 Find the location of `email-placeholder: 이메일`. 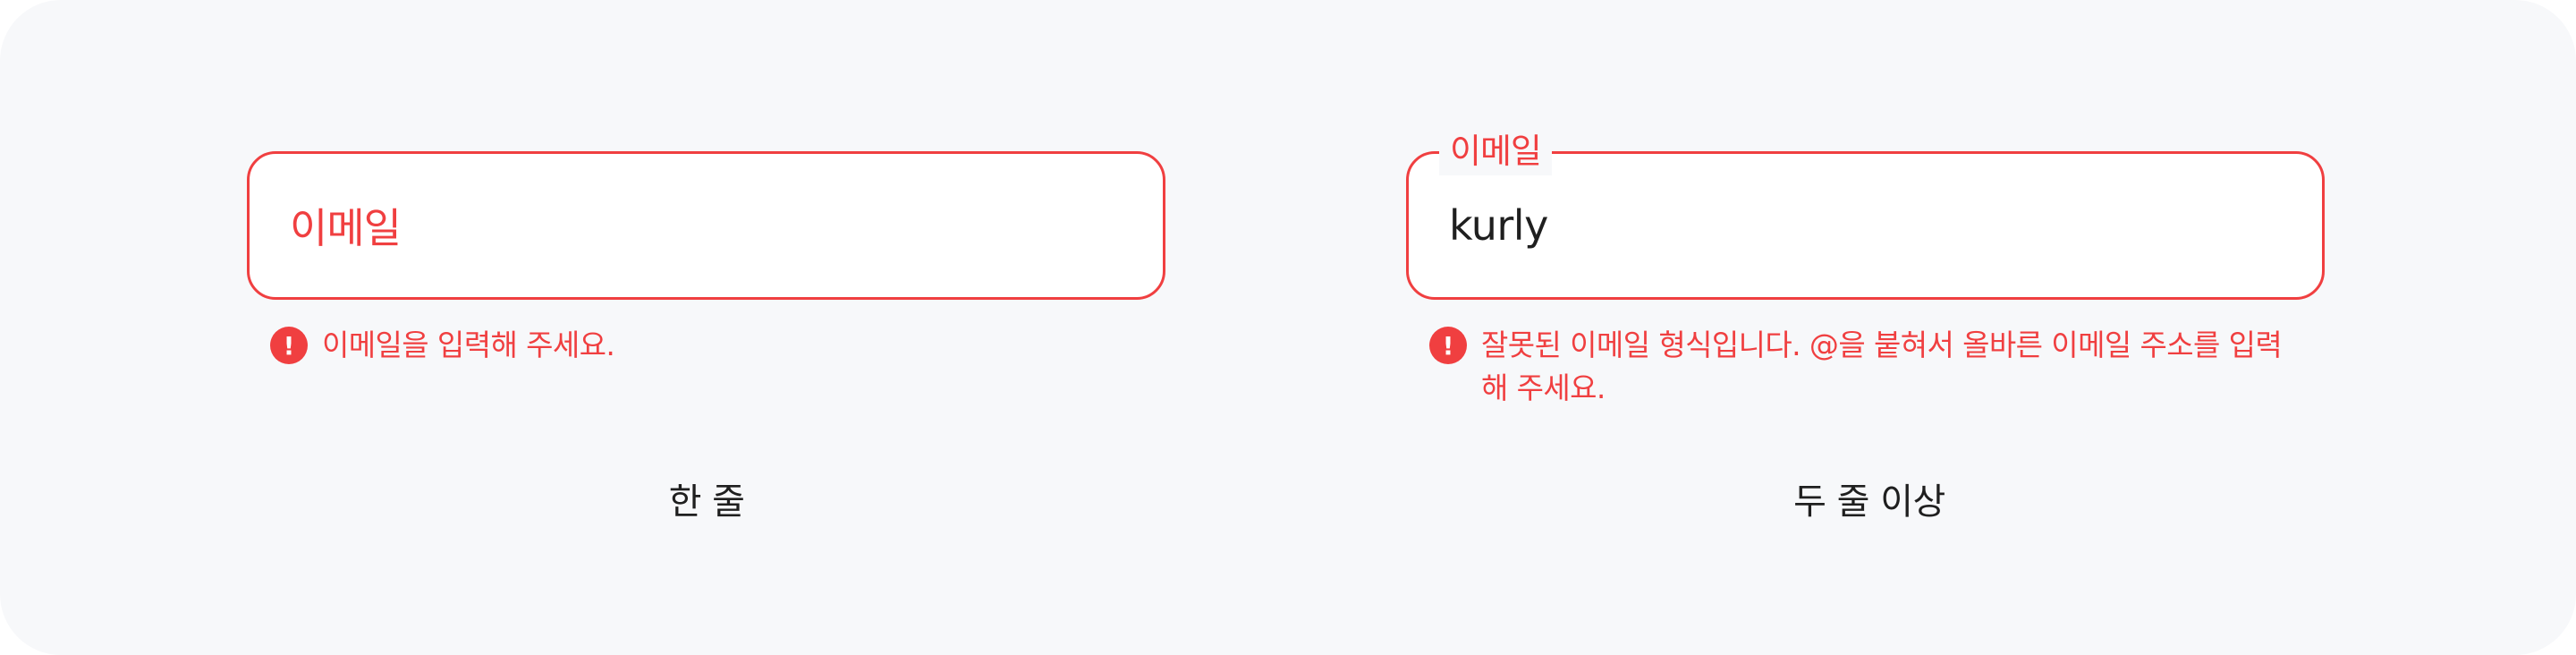

email-placeholder: 이메일 is located at coordinates (346, 228).